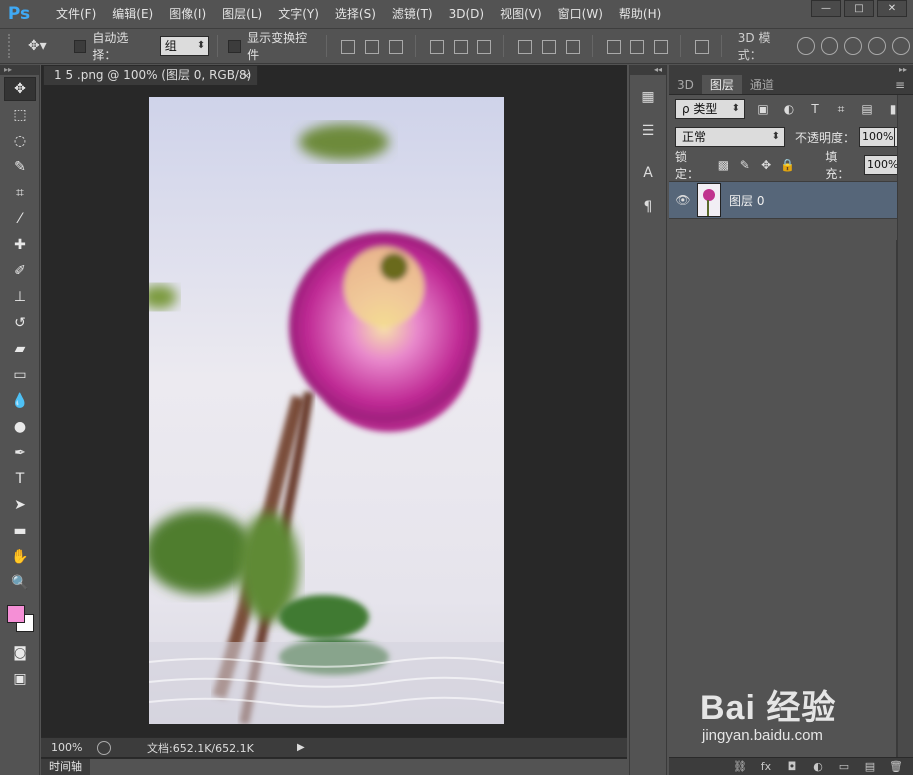 This screenshot has width=913, height=775. What do you see at coordinates (46, 46) in the screenshot?
I see `move-tool-preset-icon: ✥▾` at bounding box center [46, 46].